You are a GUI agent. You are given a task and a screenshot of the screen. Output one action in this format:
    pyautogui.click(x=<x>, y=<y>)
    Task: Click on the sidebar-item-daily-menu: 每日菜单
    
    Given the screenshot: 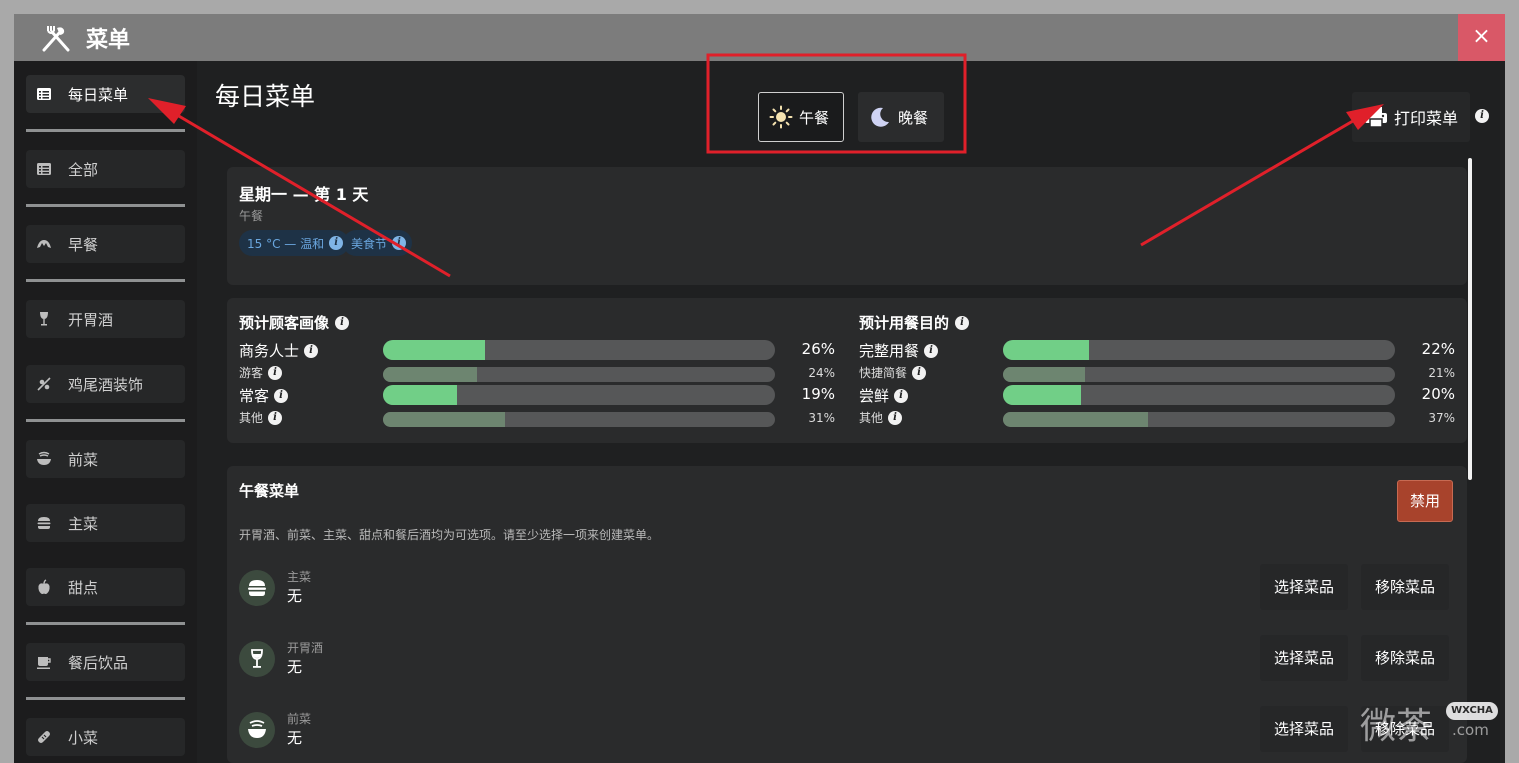 What is the action you would take?
    pyautogui.click(x=105, y=94)
    